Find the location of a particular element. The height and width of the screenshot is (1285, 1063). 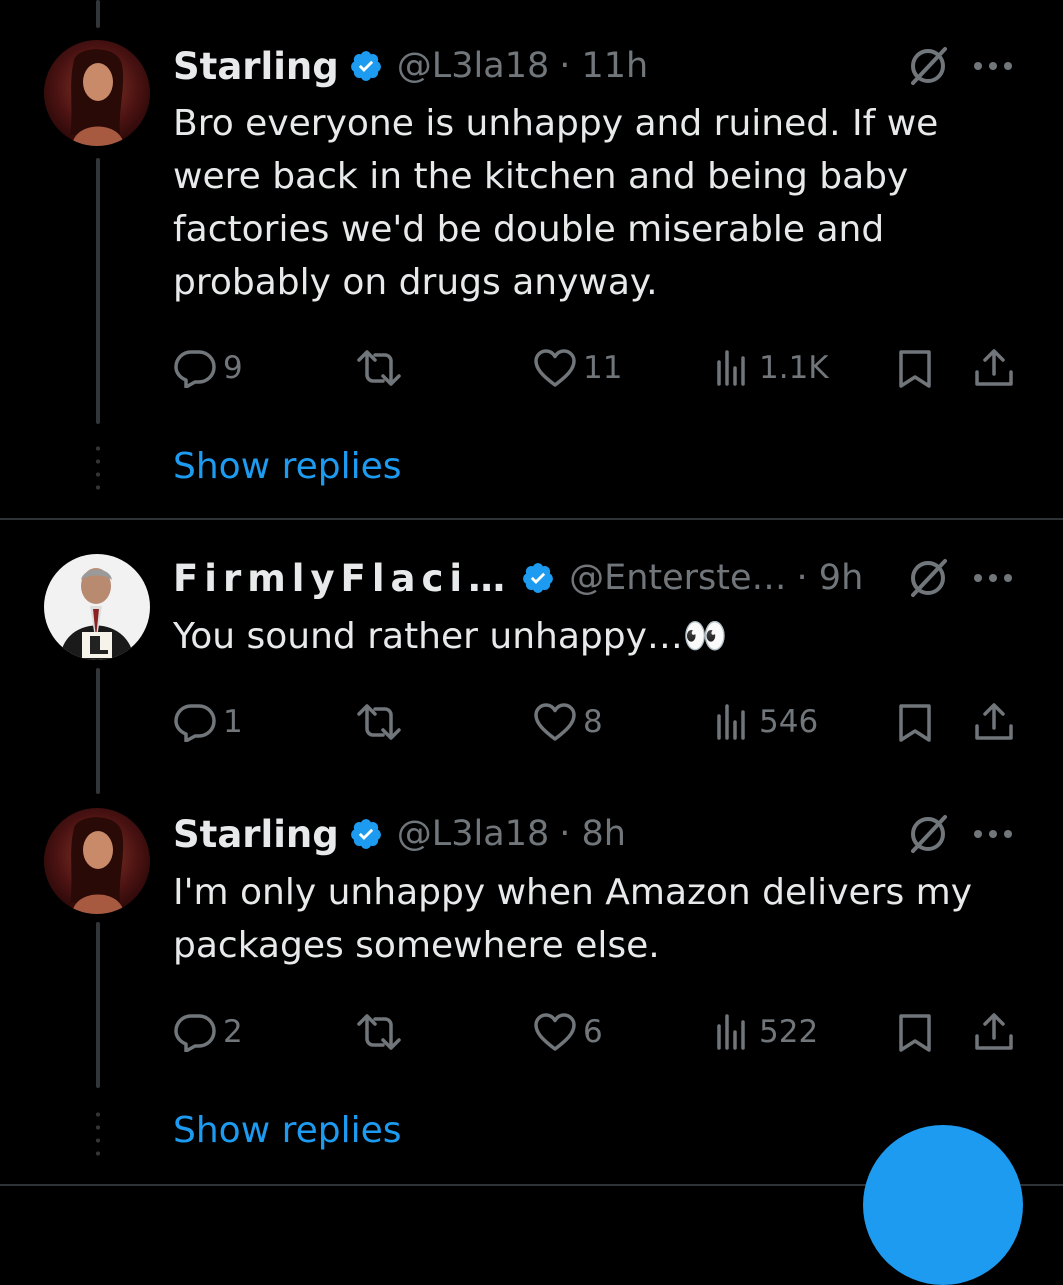

views-button: 522 is located at coordinates (765, 1032).